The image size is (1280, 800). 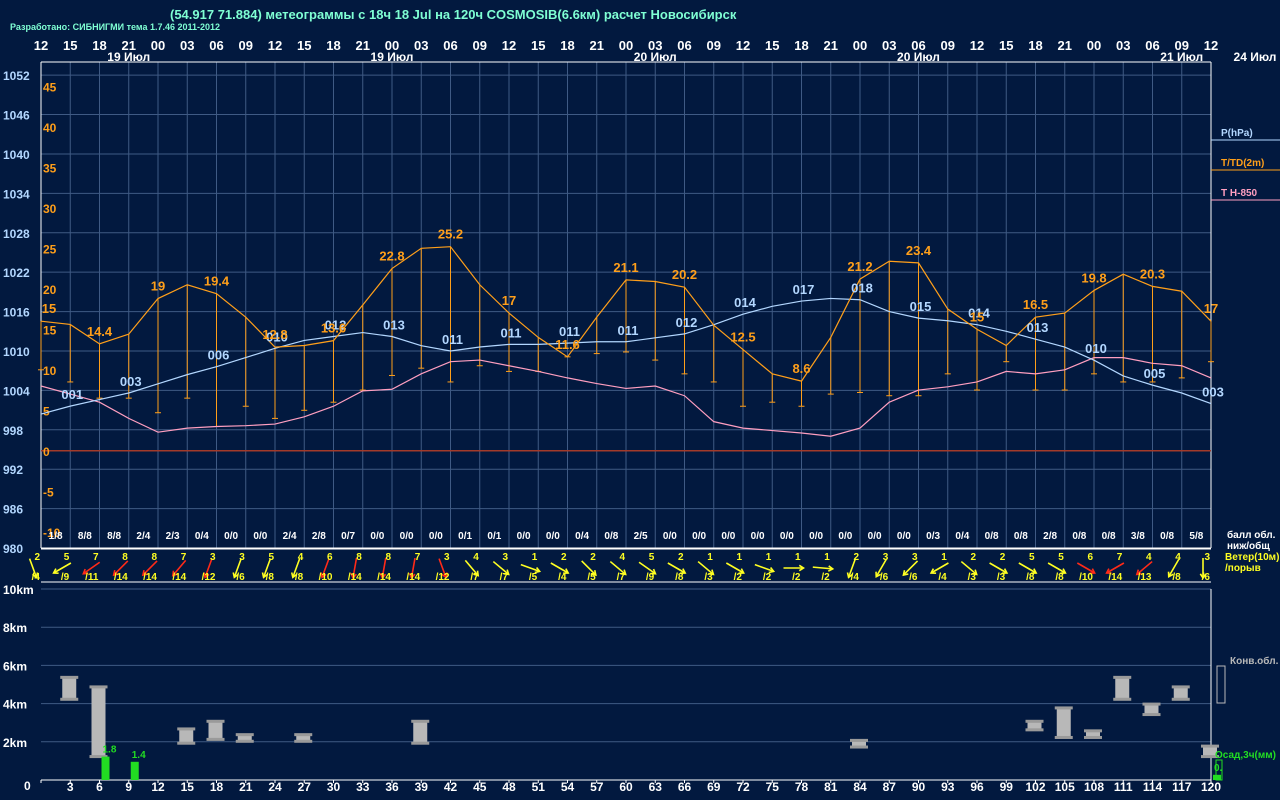 What do you see at coordinates (333, 328) in the screenshot?
I see `temperature-value-label: 13.6` at bounding box center [333, 328].